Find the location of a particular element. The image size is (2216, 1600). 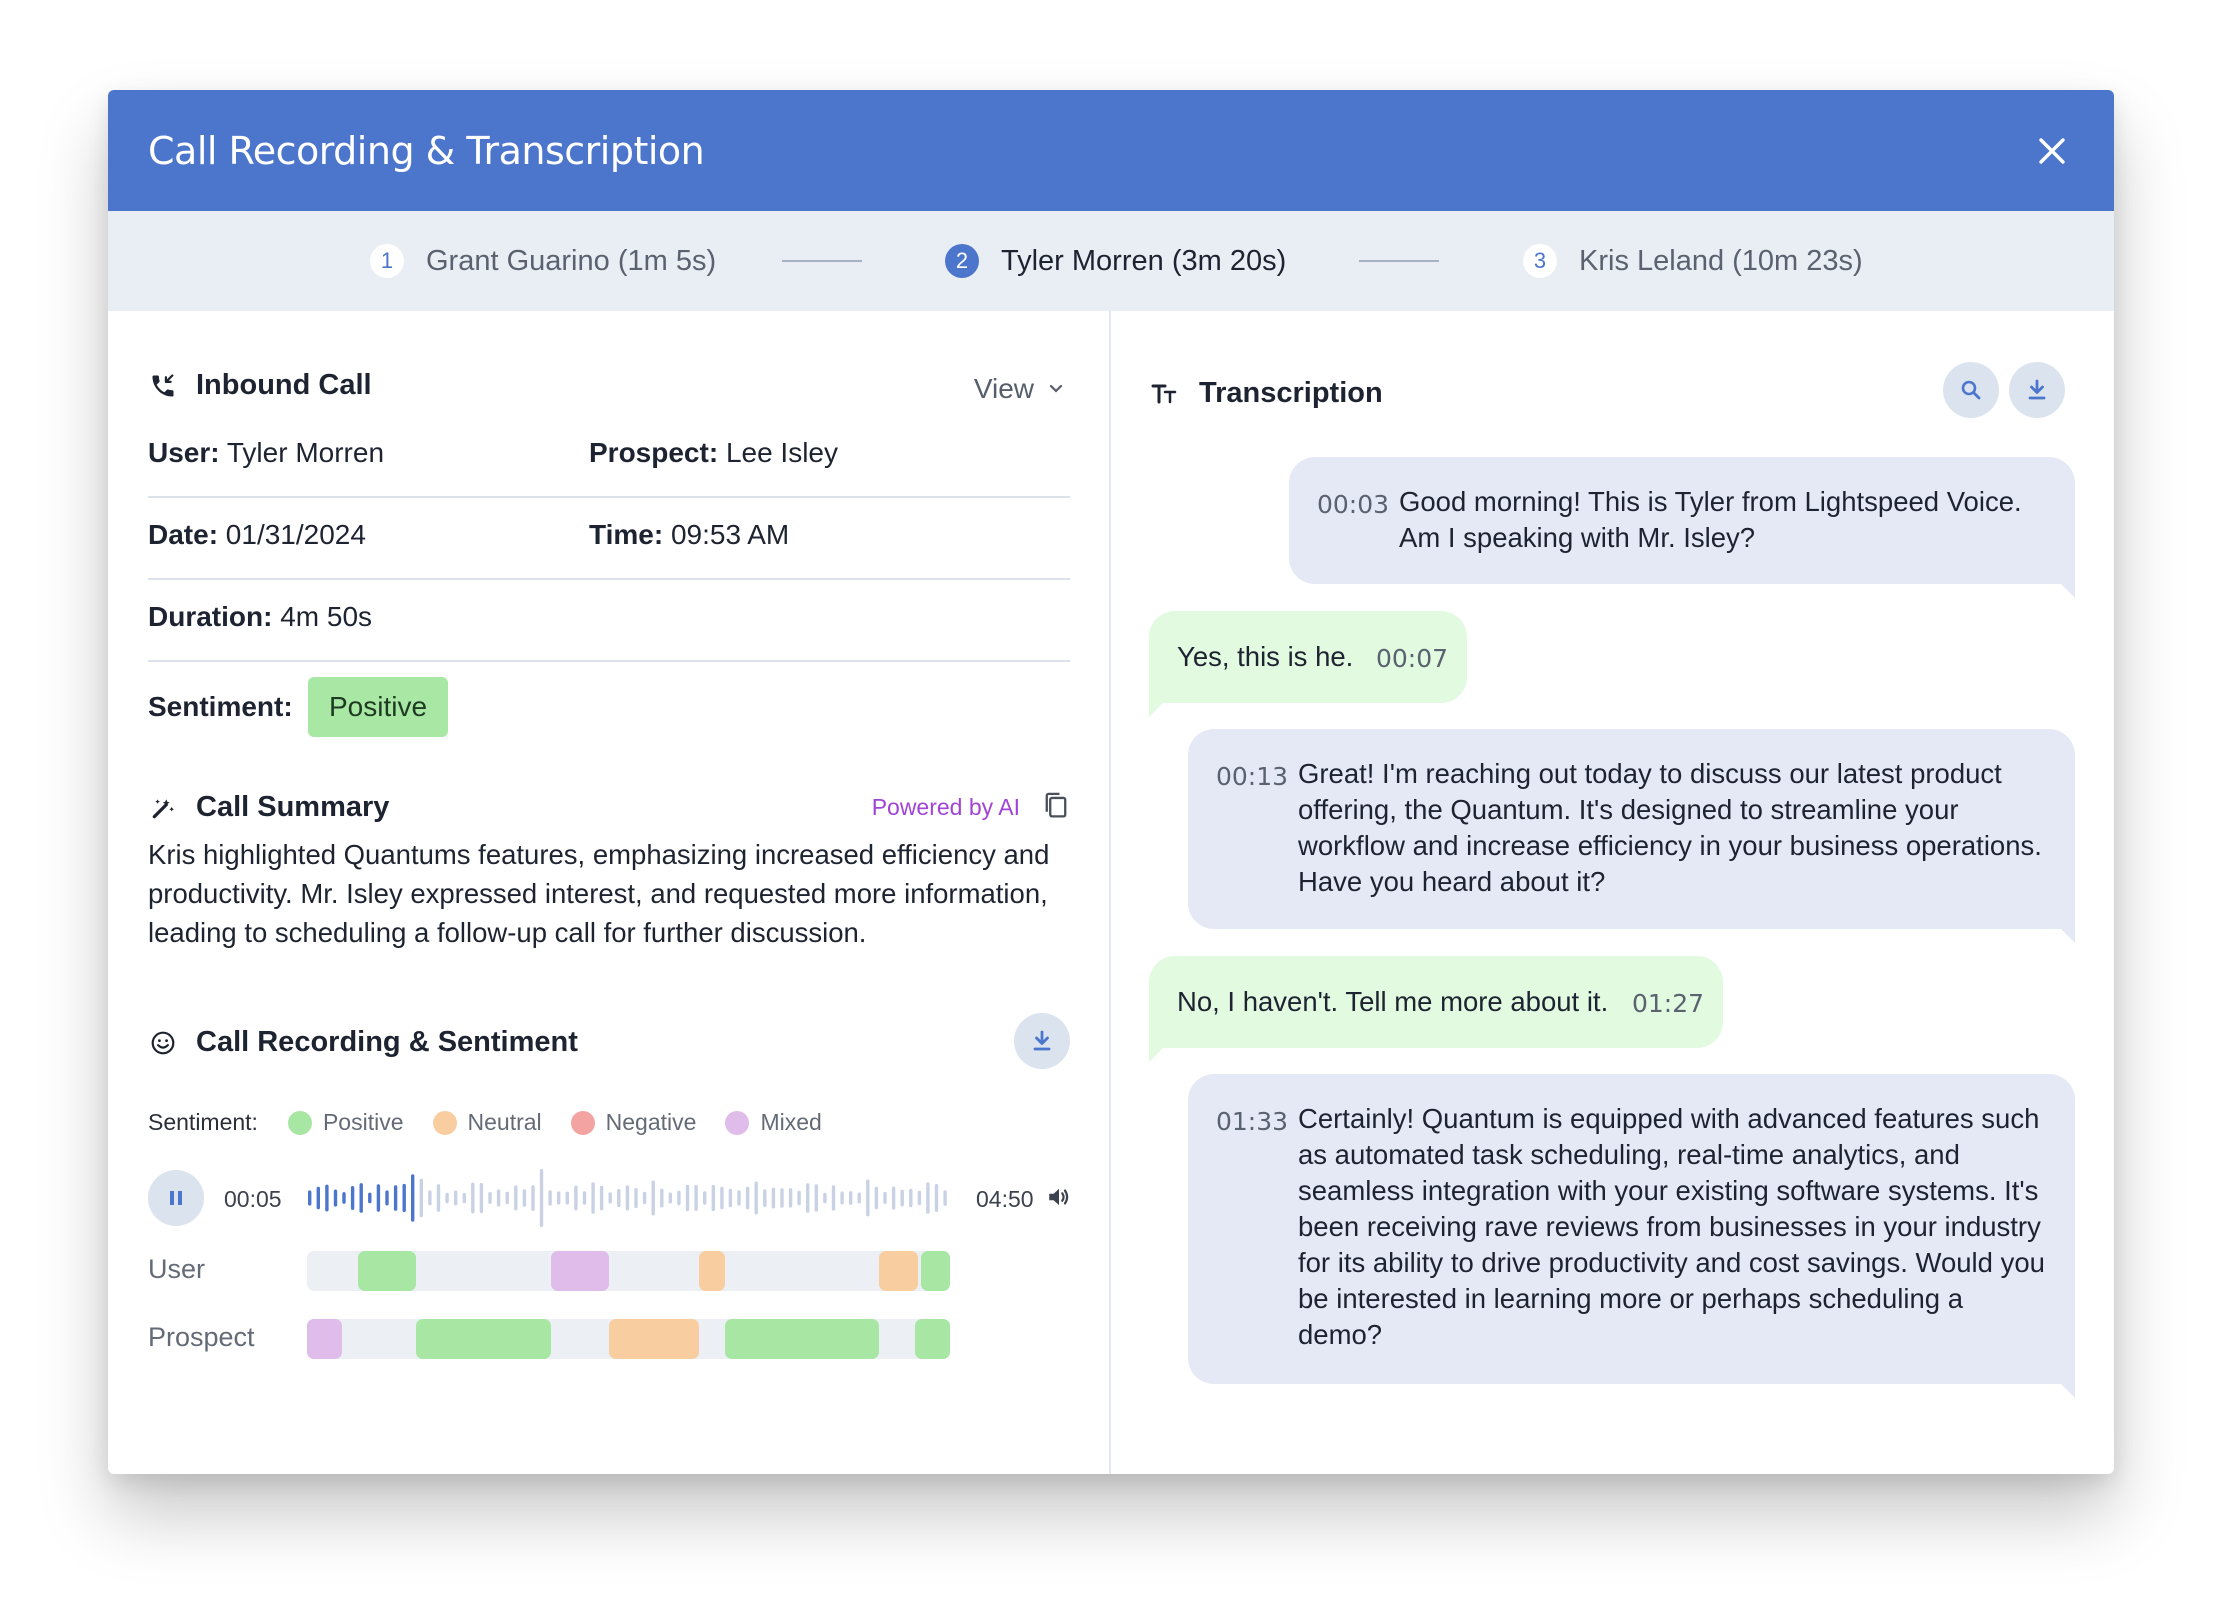

transcript-download-button is located at coordinates (2037, 390).